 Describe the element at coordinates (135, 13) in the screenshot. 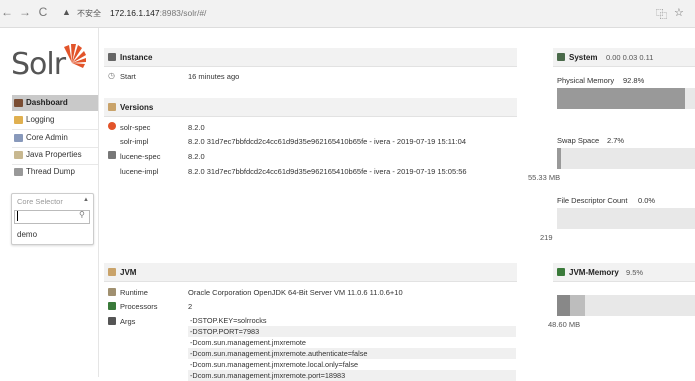

I see `url-host: 172.16.1.147` at that location.